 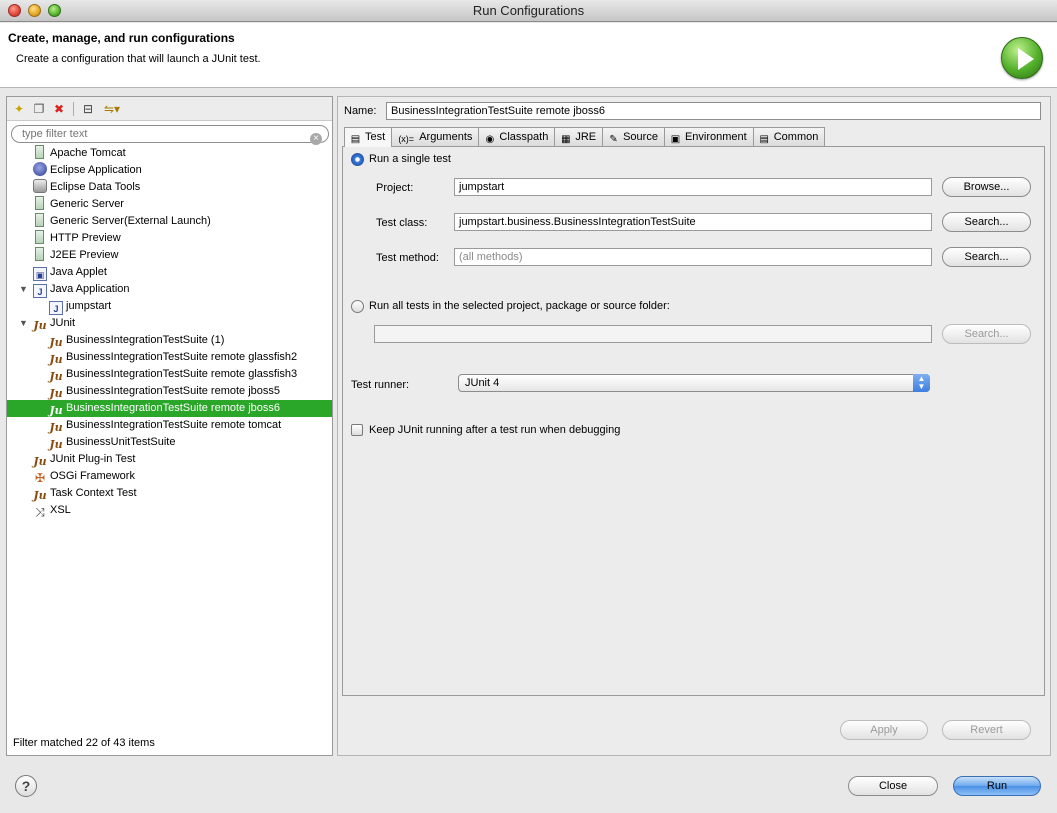 I want to click on tab-test: ▤ Test, so click(x=368, y=137).